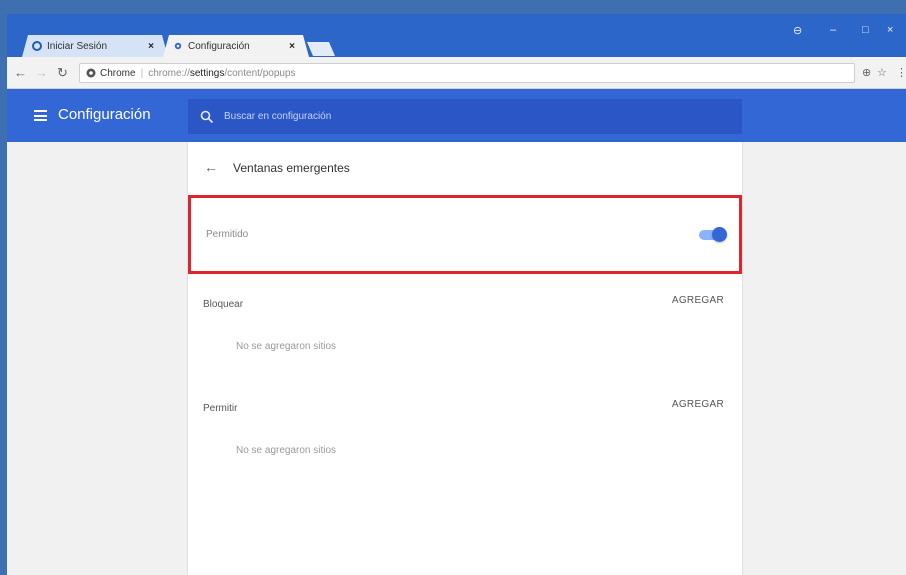 This screenshot has width=906, height=575. Describe the element at coordinates (227, 234) in the screenshot. I see `allowed-label: Permitido` at that location.